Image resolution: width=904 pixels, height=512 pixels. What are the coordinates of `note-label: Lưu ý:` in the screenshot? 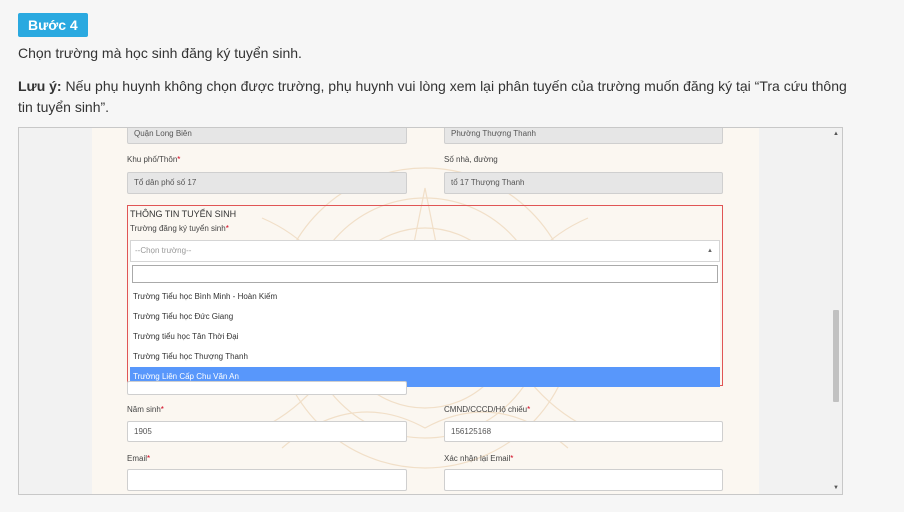 It's located at (40, 86).